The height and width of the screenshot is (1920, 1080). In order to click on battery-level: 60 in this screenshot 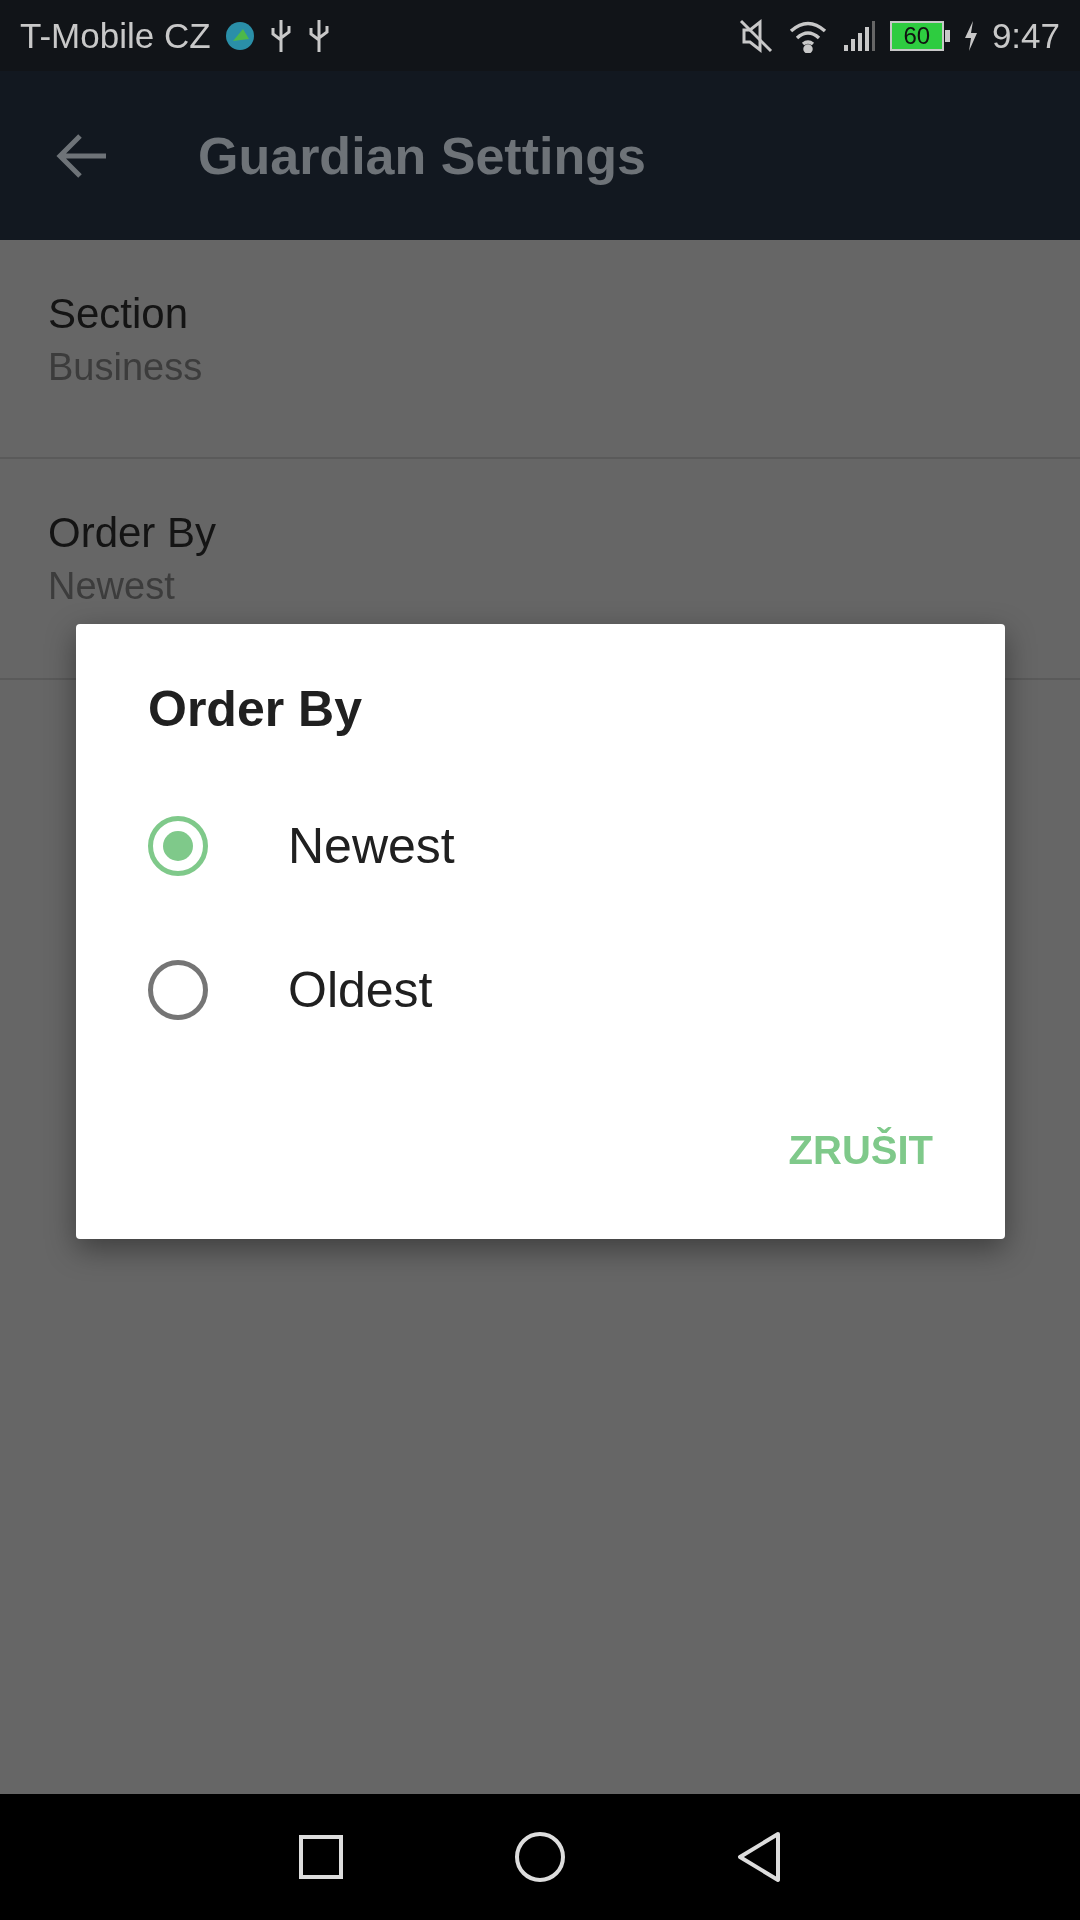, I will do `click(916, 35)`.